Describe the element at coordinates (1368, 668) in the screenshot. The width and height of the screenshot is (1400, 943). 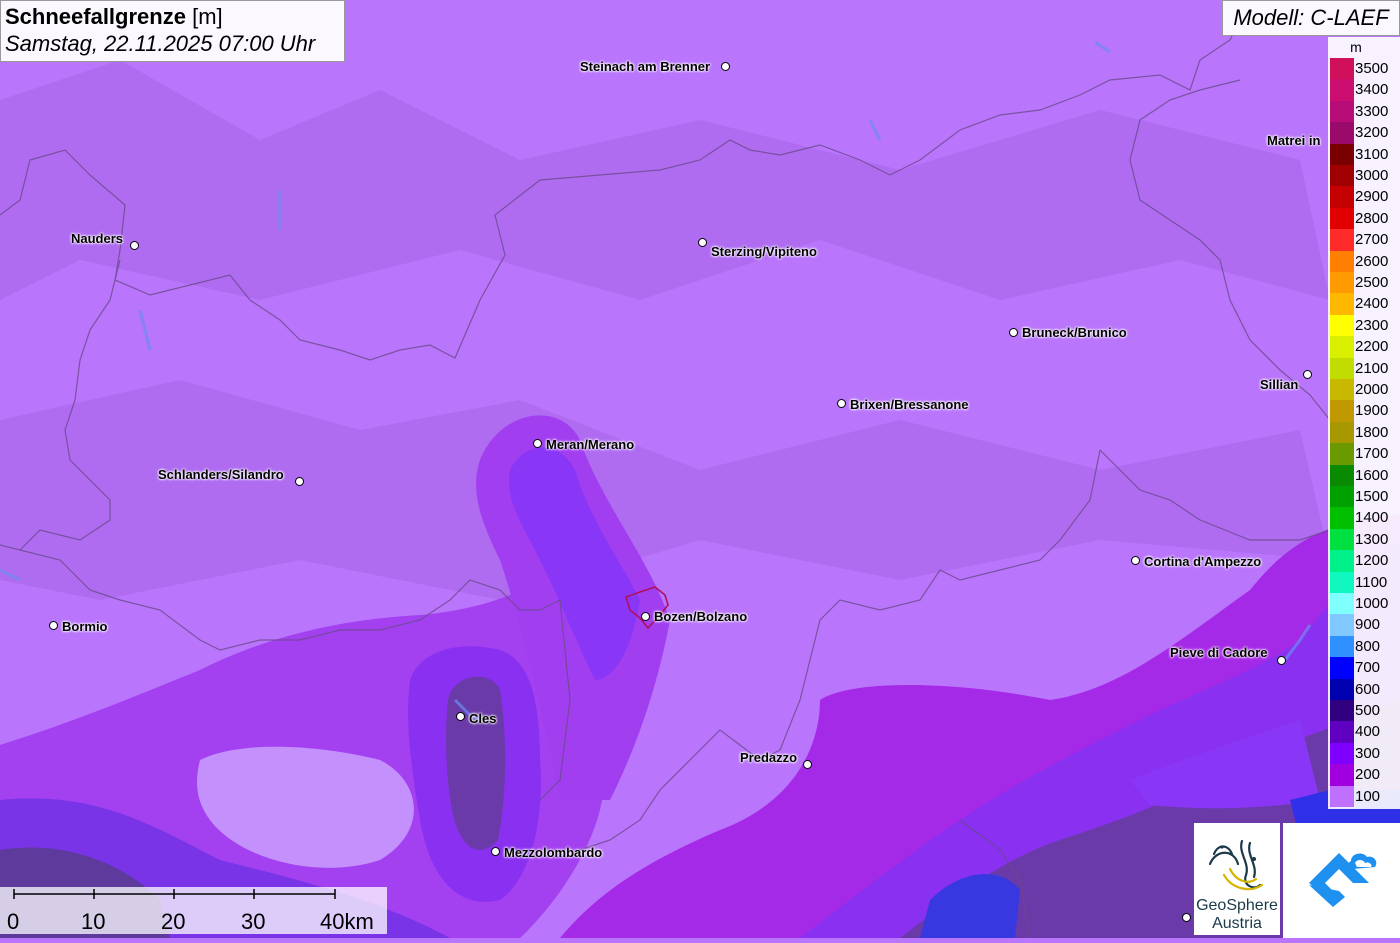
I see `legend-label-700: 700` at that location.